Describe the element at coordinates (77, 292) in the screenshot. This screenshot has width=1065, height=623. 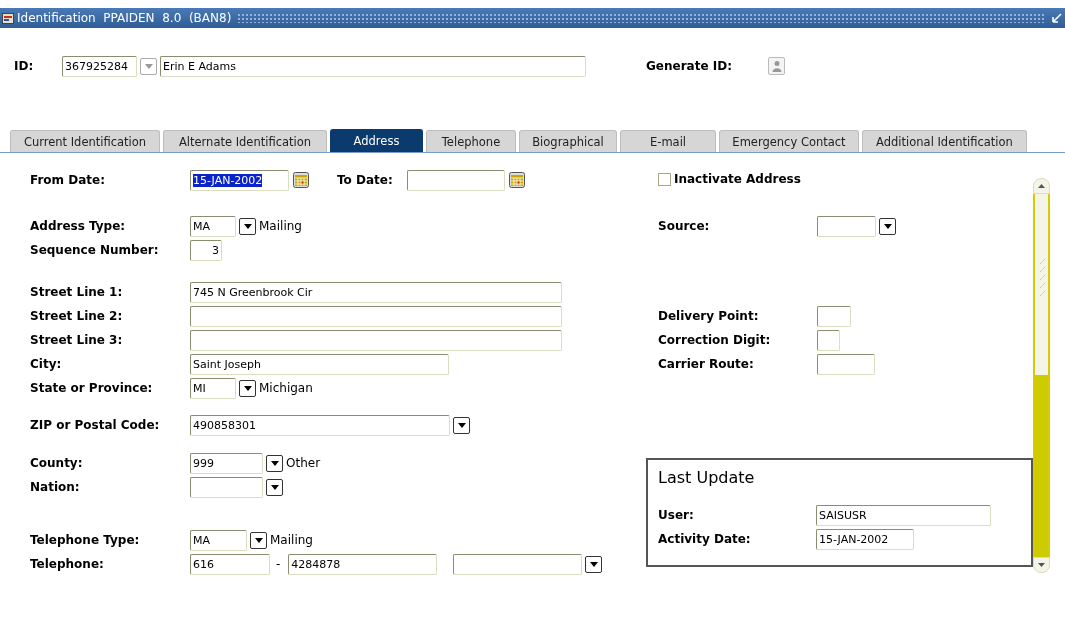
I see `field-label: Street Line 1:` at that location.